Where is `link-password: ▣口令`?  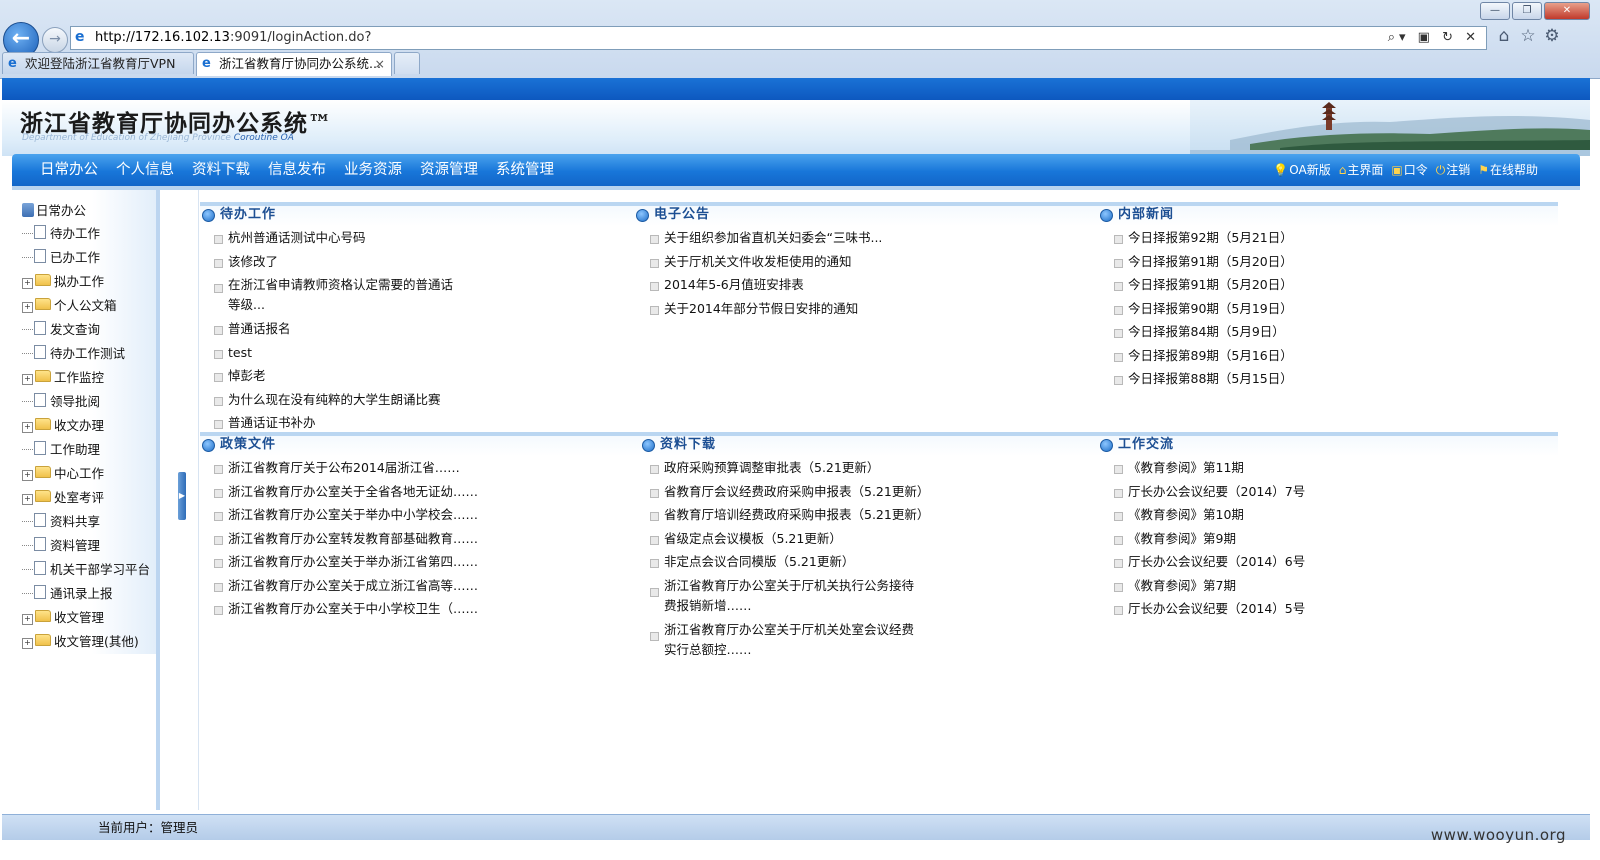
link-password: ▣口令 is located at coordinates (1409, 170).